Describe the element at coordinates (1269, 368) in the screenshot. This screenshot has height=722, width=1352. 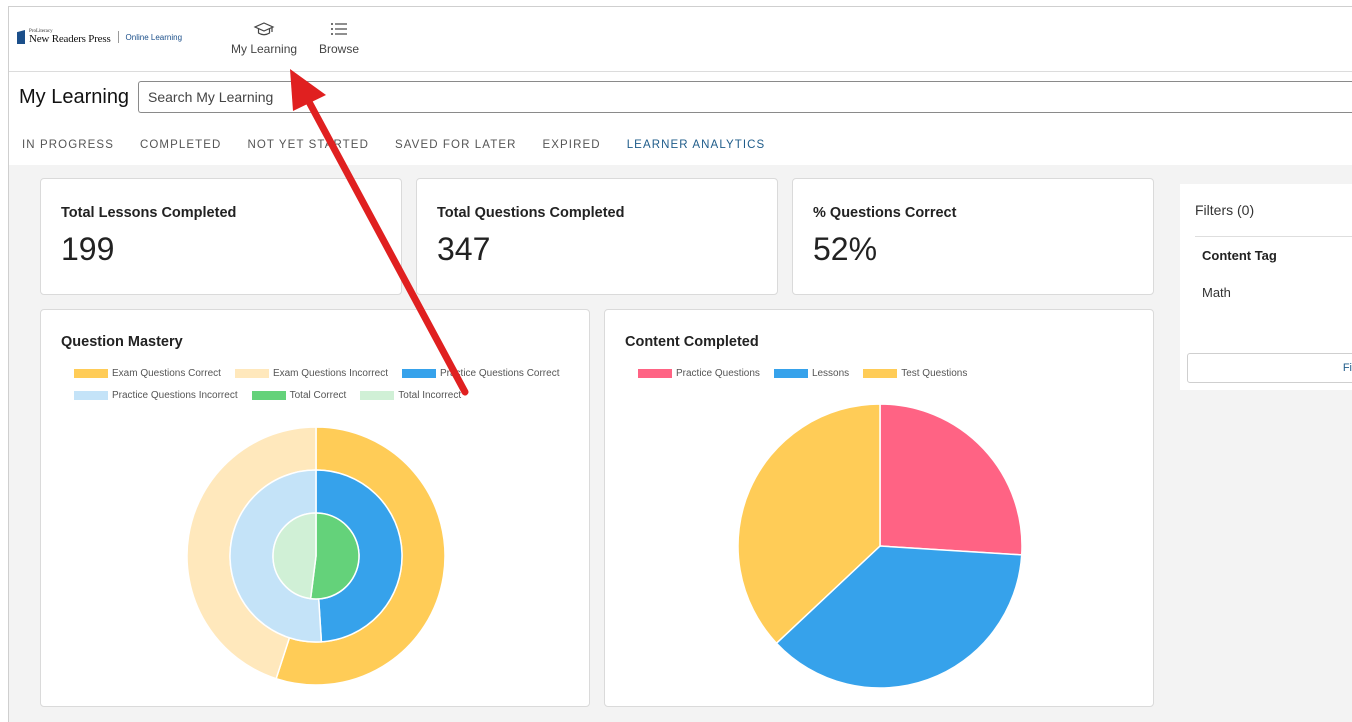
I see `filters-apply-button: Fi` at that location.